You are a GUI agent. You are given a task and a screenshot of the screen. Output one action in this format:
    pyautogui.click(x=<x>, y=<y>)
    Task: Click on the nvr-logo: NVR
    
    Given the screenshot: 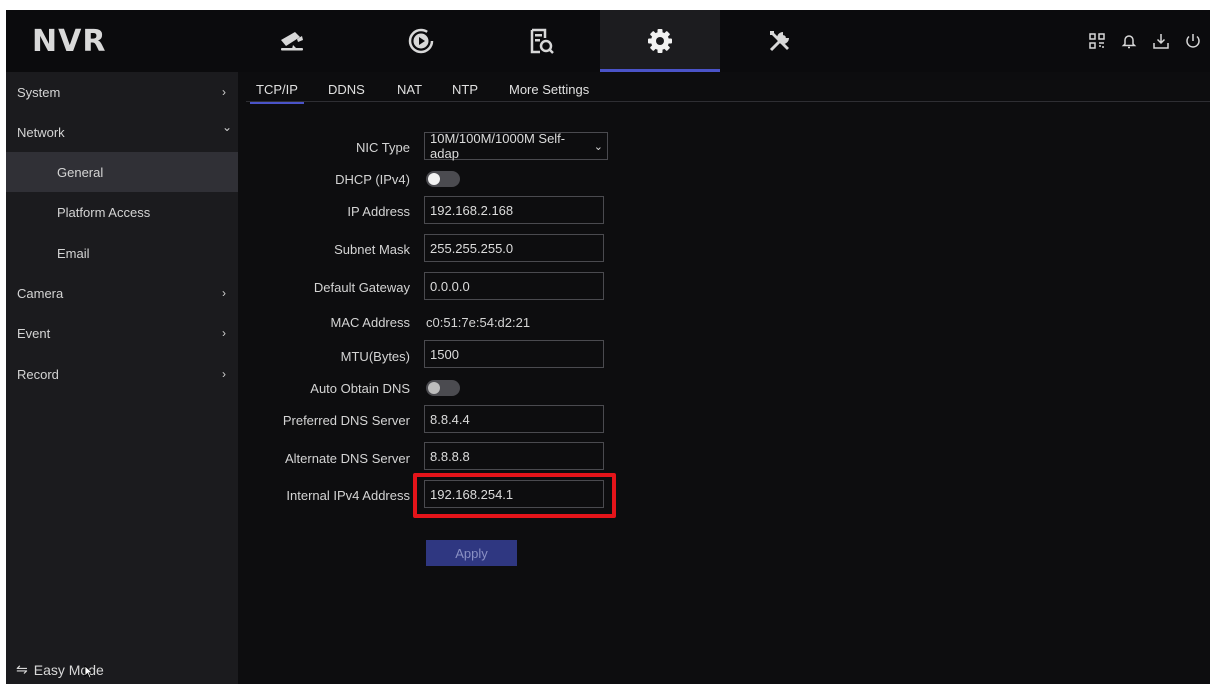 What is the action you would take?
    pyautogui.click(x=69, y=41)
    